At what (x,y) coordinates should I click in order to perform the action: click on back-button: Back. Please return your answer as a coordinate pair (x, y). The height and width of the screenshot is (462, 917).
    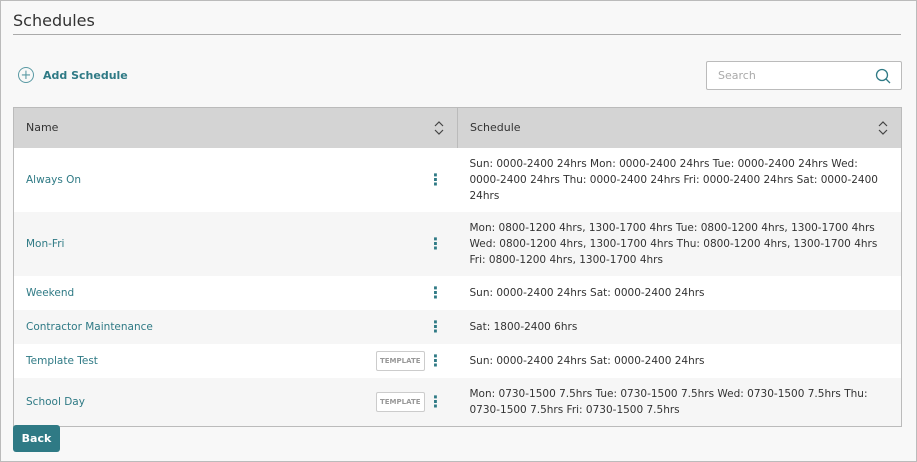
    Looking at the image, I should click on (36, 438).